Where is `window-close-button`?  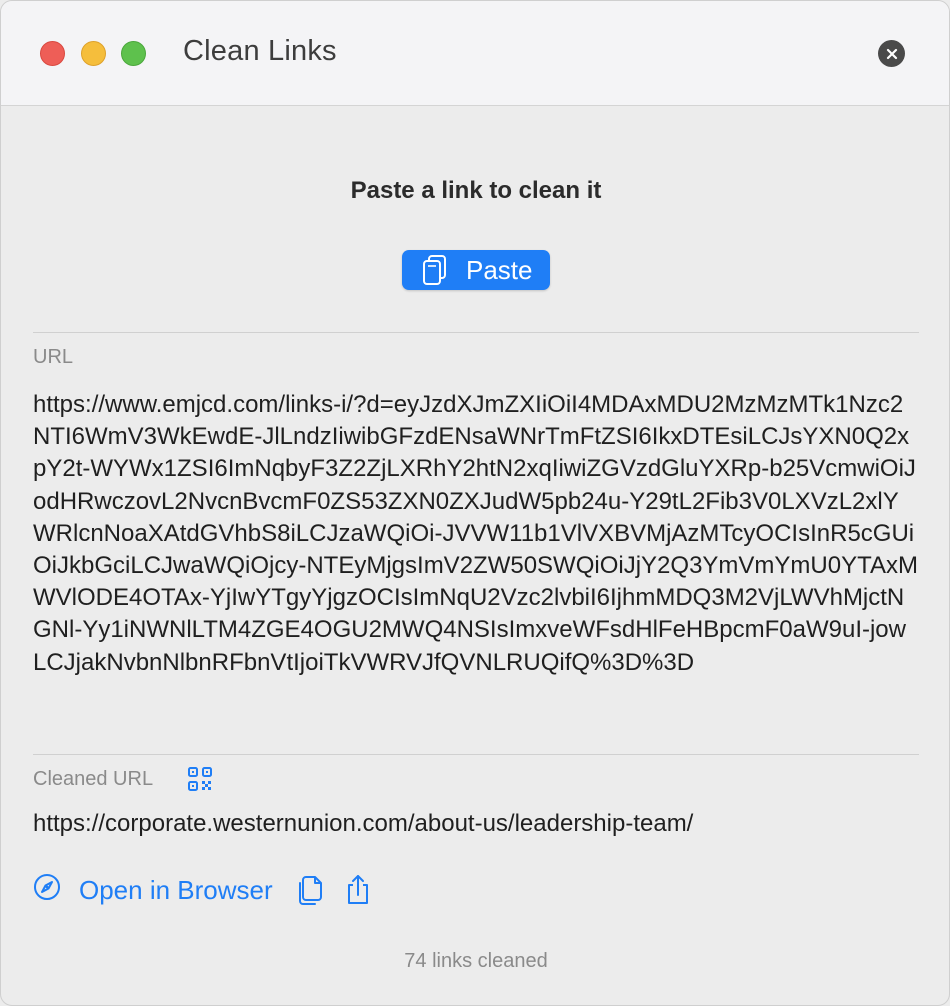
window-close-button is located at coordinates (52, 53).